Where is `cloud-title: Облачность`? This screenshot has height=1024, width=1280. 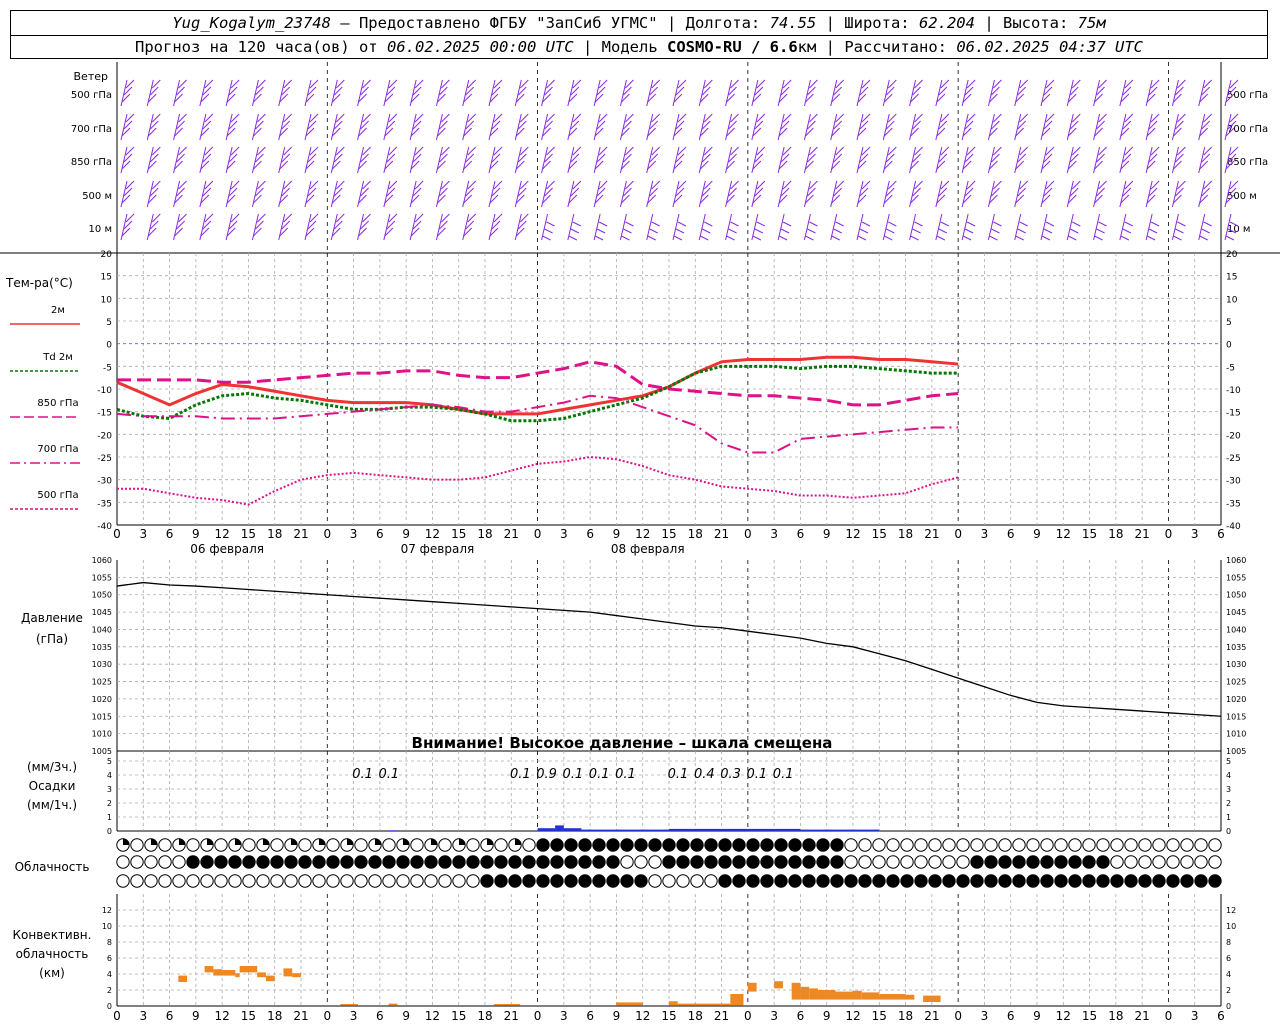
cloud-title: Облачность is located at coordinates (52, 867).